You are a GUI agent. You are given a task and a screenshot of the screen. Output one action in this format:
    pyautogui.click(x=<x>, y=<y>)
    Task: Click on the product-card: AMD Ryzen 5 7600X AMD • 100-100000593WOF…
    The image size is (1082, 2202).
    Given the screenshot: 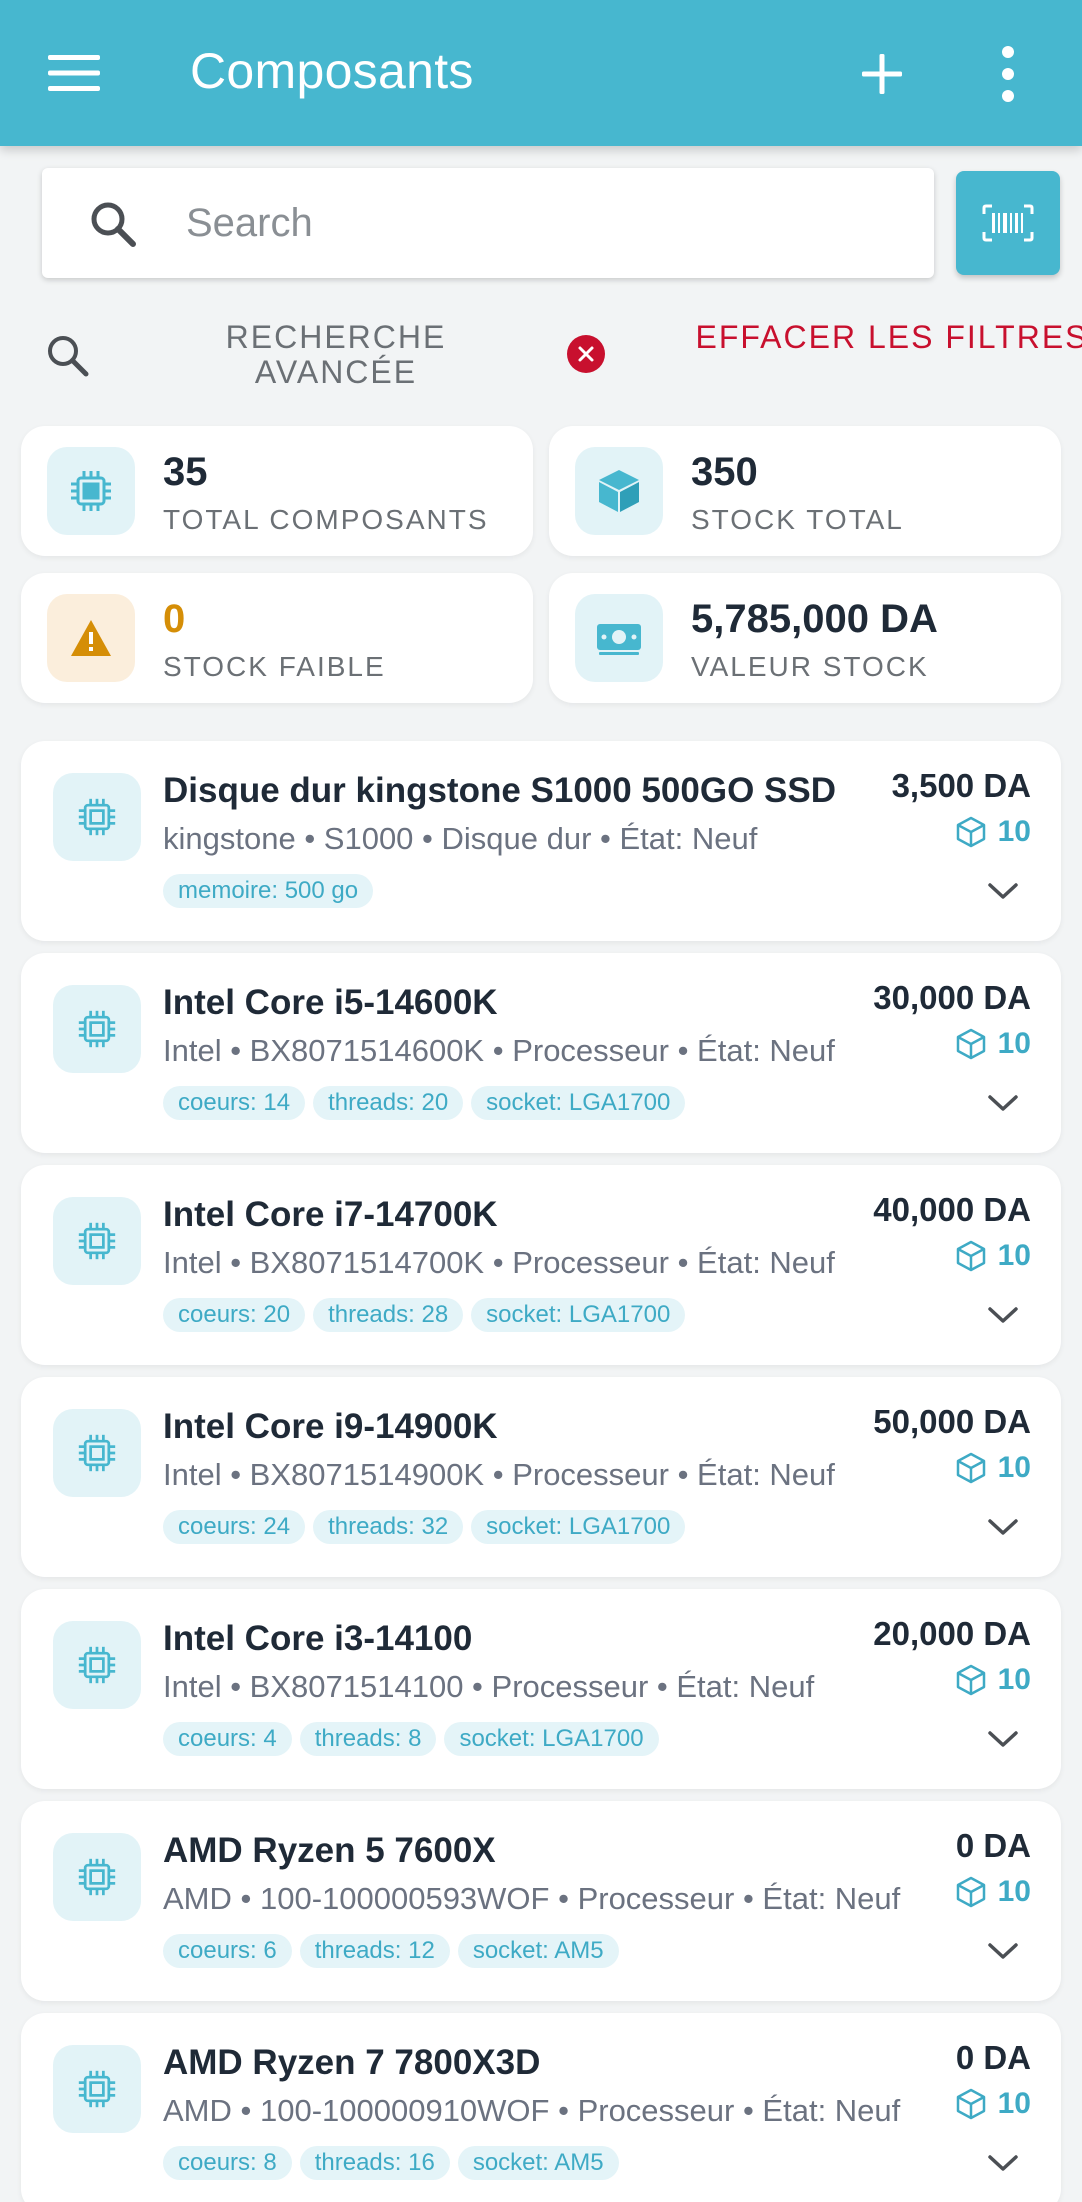 What is the action you would take?
    pyautogui.click(x=541, y=1901)
    